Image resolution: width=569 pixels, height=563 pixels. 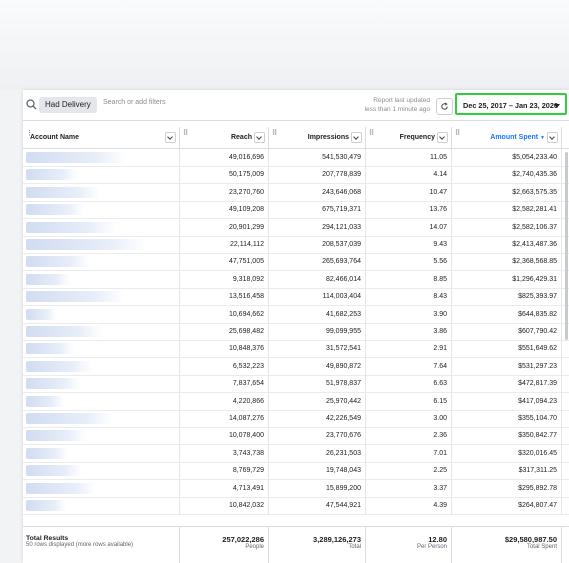 I want to click on table-row: 47,751,005 265,693,764 5.56 $2,368,568.85, so click(x=296, y=262).